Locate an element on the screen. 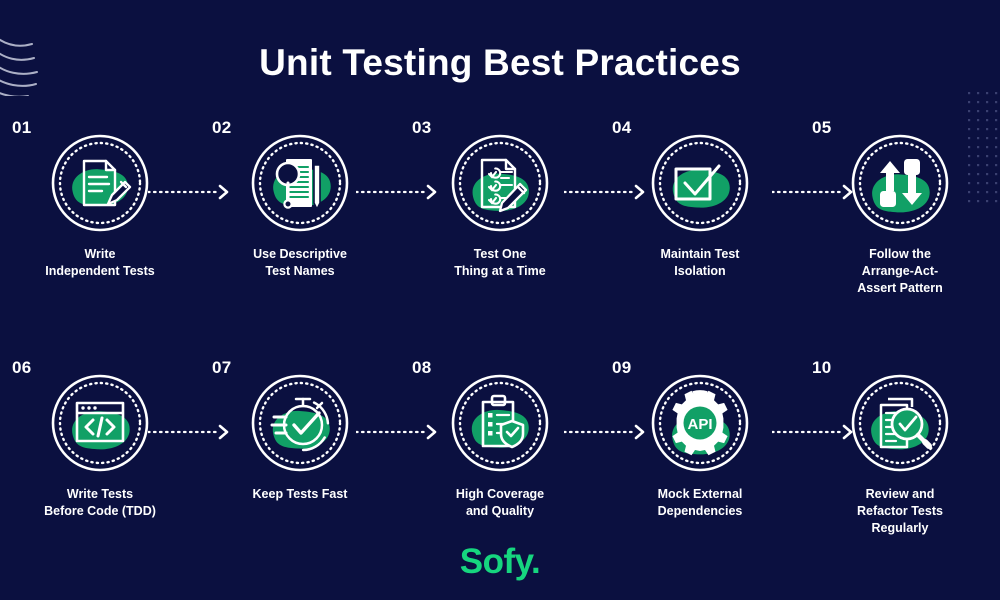 The image size is (1000, 600). page-title: Unit Testing Best Practices is located at coordinates (500, 62).